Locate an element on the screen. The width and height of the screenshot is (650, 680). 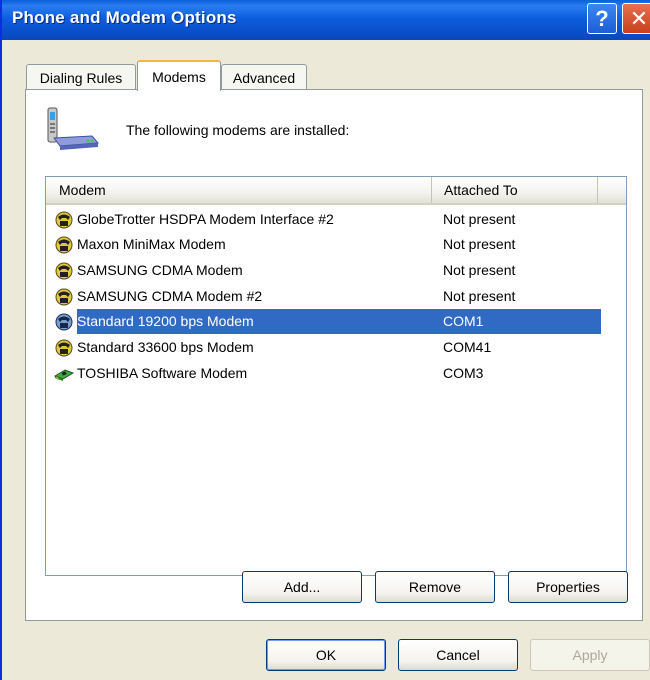
pci-card-icon is located at coordinates (64, 375).